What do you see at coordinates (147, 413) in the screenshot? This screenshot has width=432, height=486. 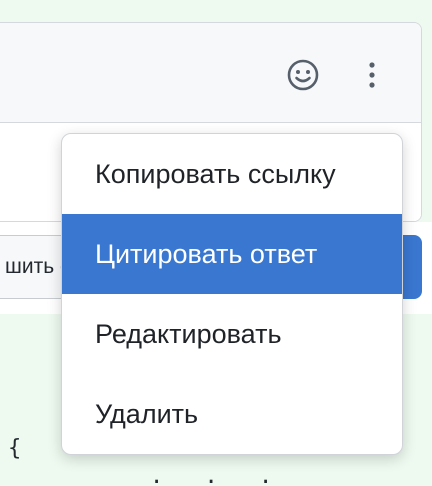 I see `menu-item-label: Удалить` at bounding box center [147, 413].